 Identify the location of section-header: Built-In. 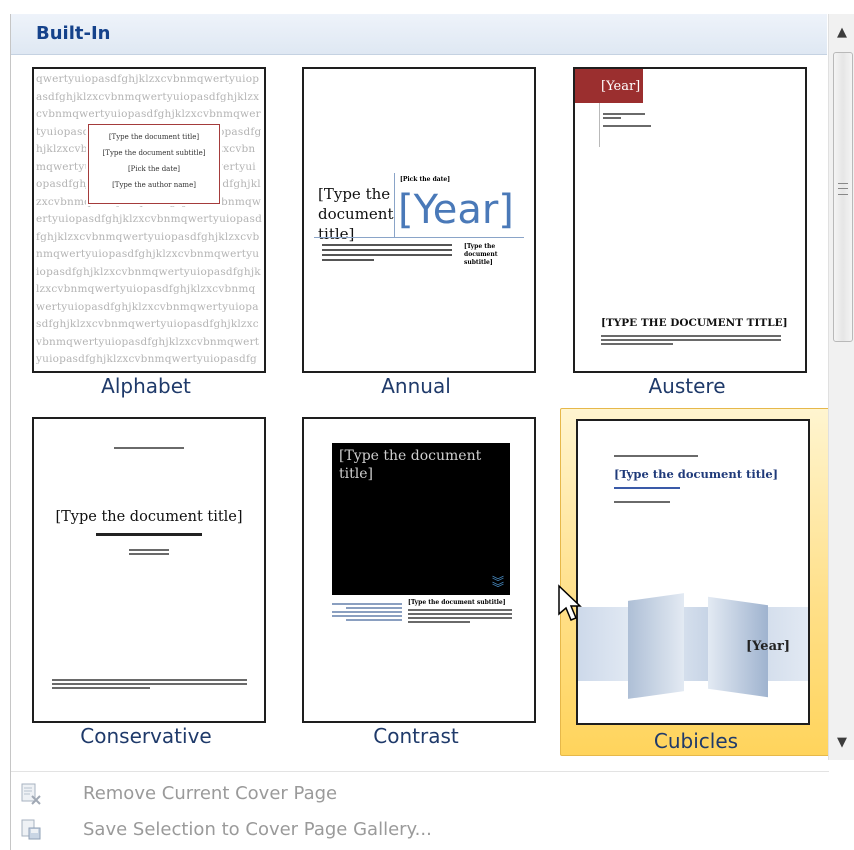
(419, 34).